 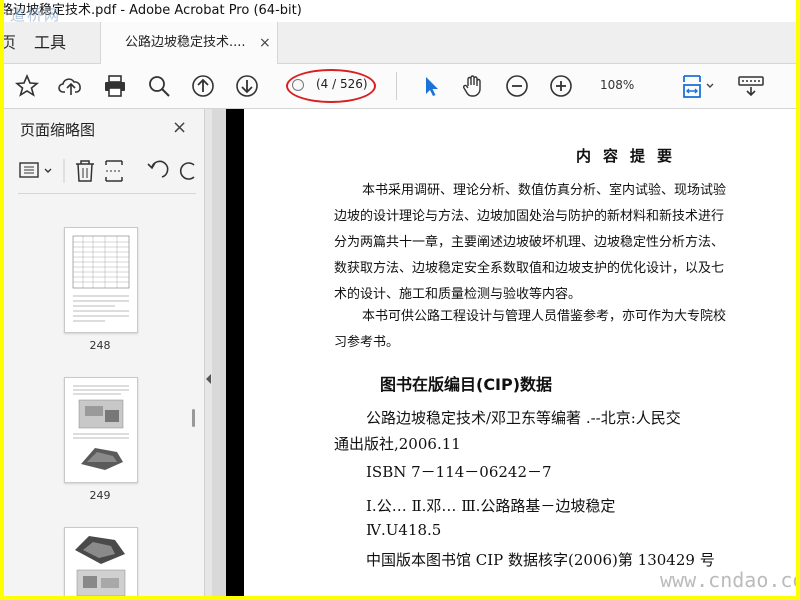 I want to click on watermark-bottom: www.cndao.com, so click(x=728, y=580).